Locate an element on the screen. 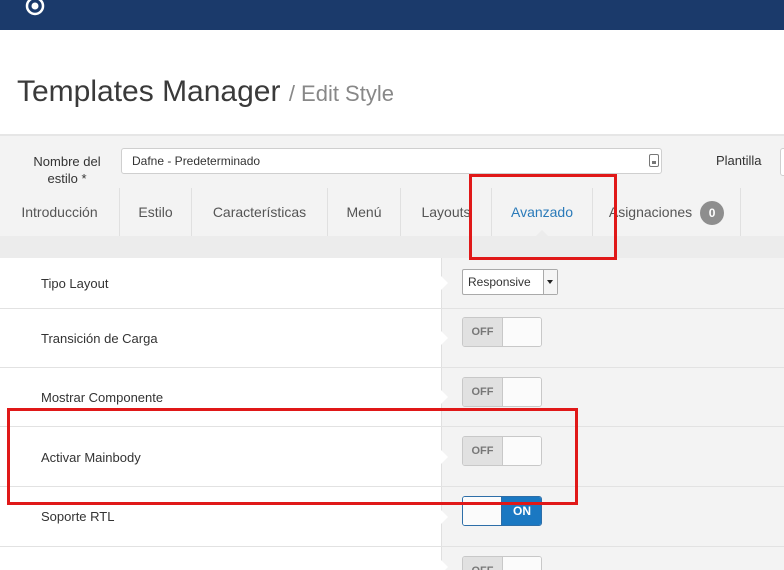  tab-label: Estilo is located at coordinates (155, 212).